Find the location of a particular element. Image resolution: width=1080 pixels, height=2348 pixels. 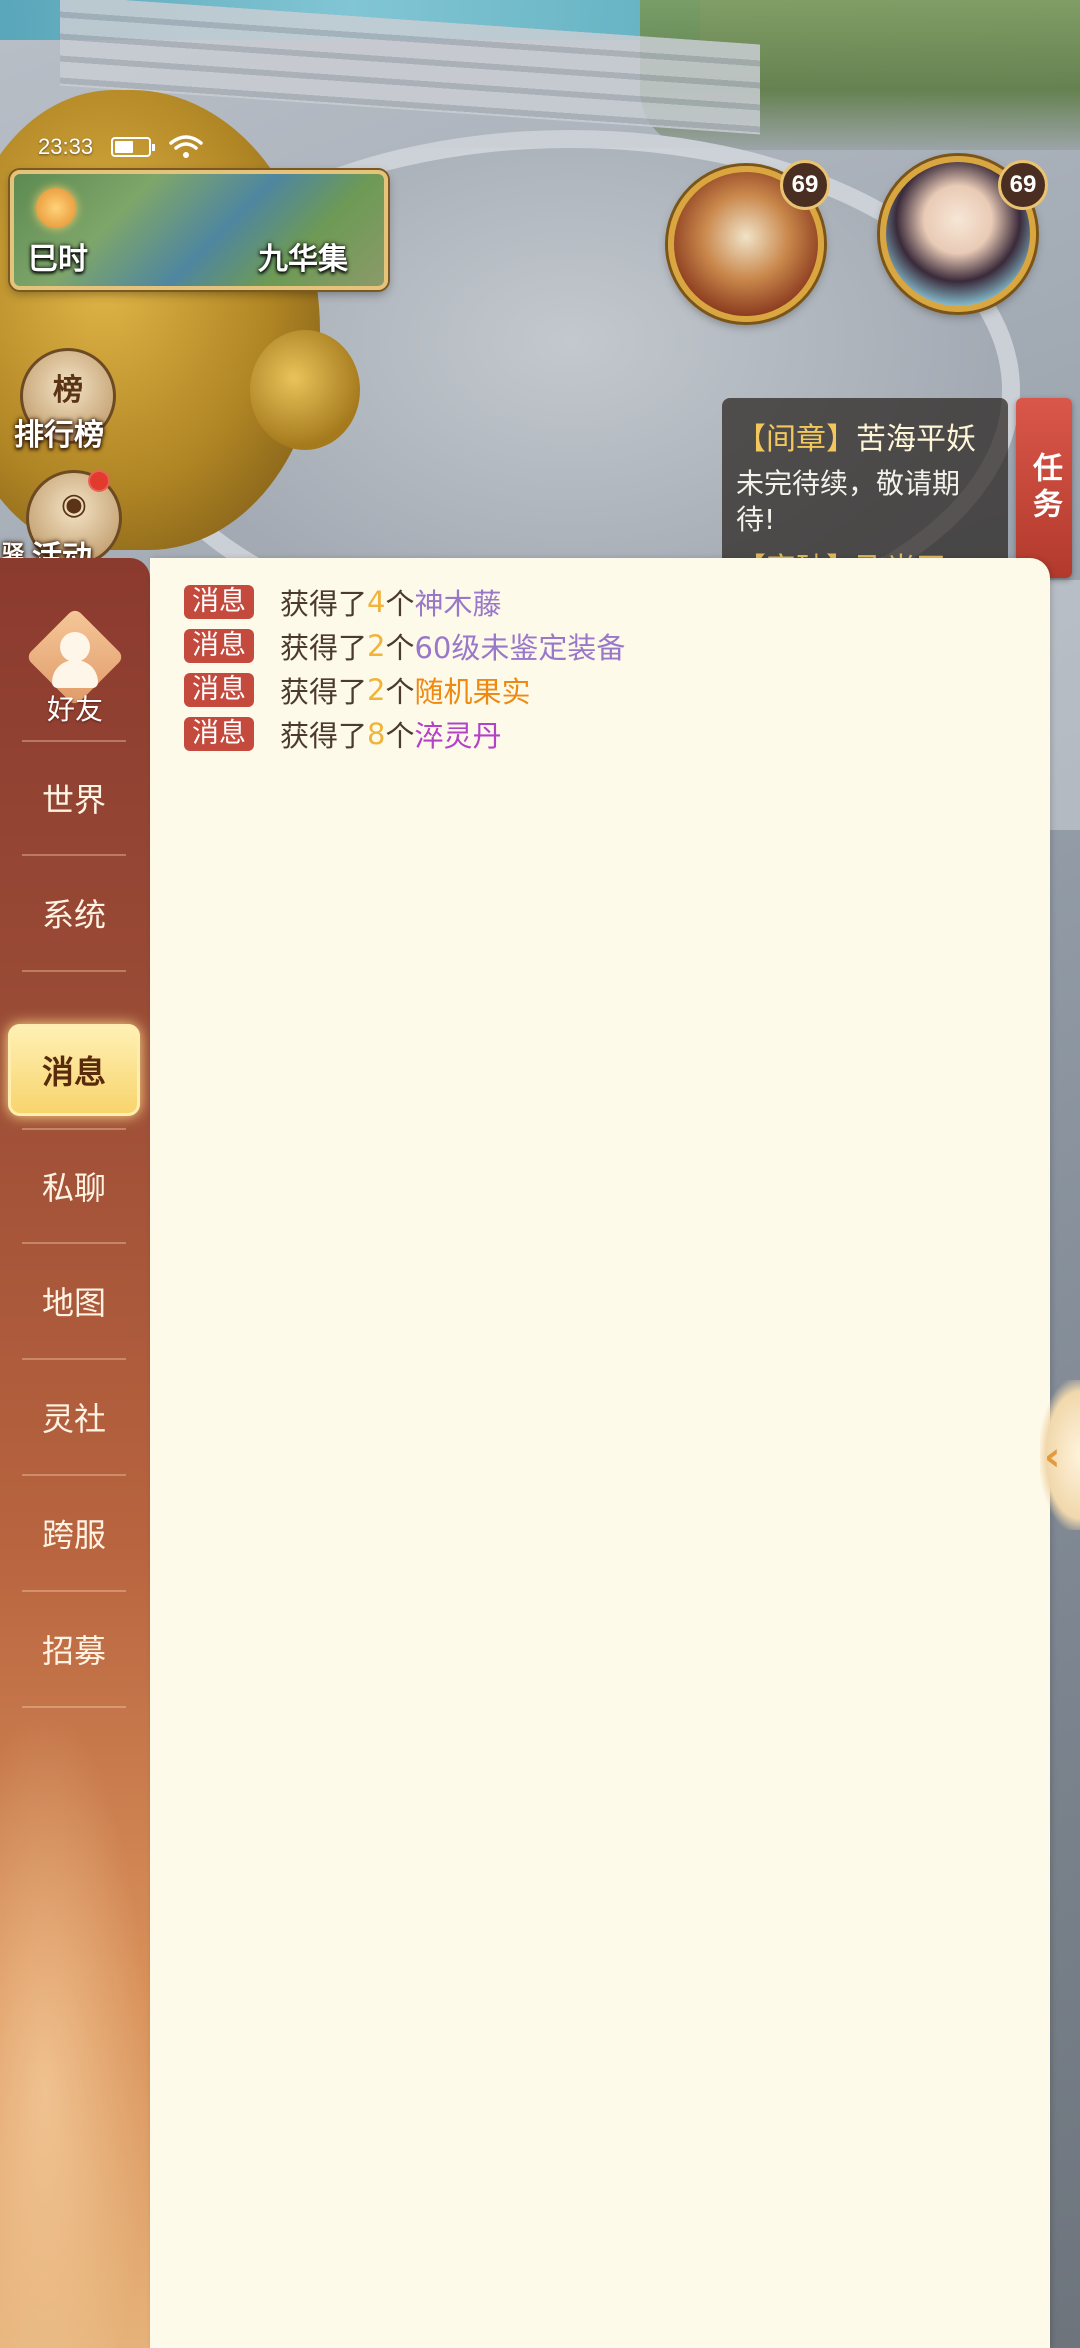

tab-system: 系统 is located at coordinates (74, 914).